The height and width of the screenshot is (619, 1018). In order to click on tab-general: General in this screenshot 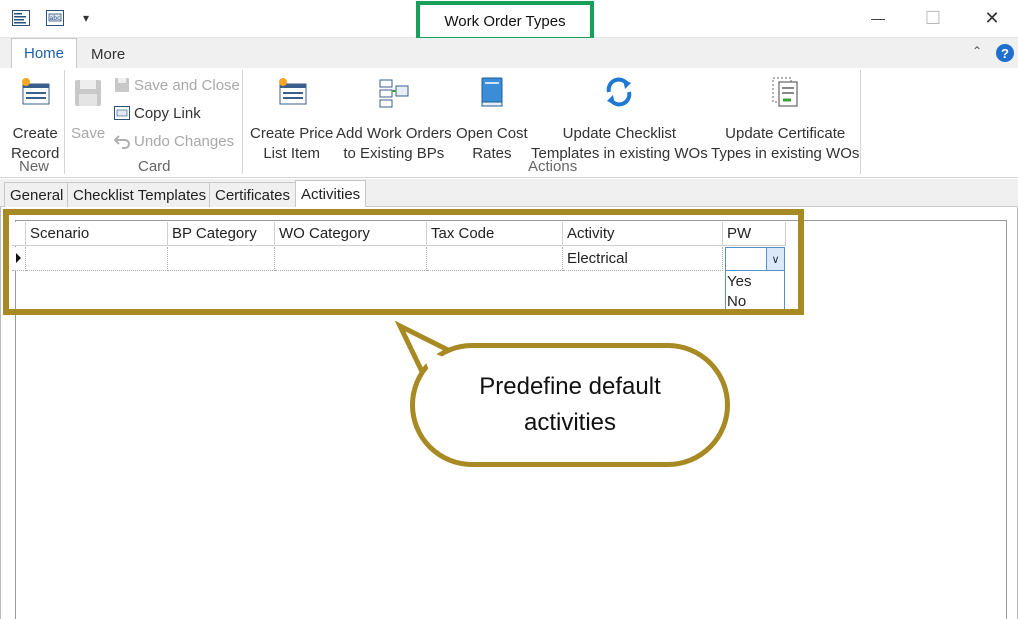, I will do `click(37, 194)`.